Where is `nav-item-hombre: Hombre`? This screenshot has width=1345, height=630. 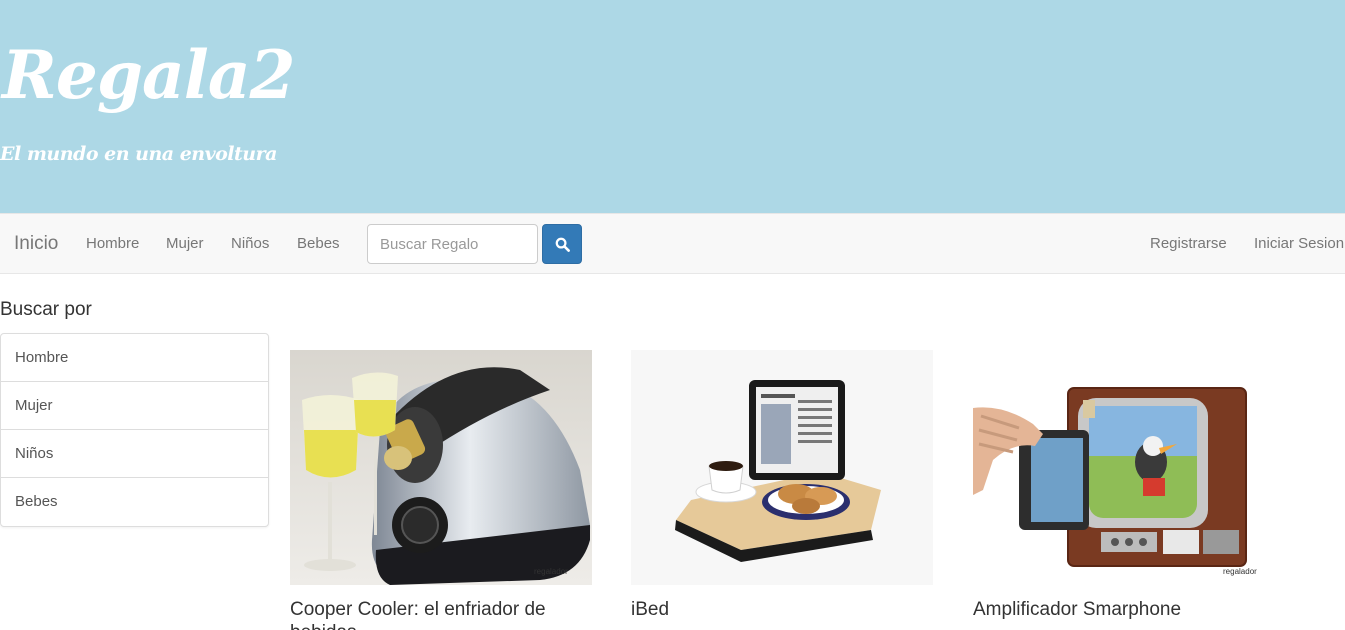
nav-item-hombre: Hombre is located at coordinates (112, 243).